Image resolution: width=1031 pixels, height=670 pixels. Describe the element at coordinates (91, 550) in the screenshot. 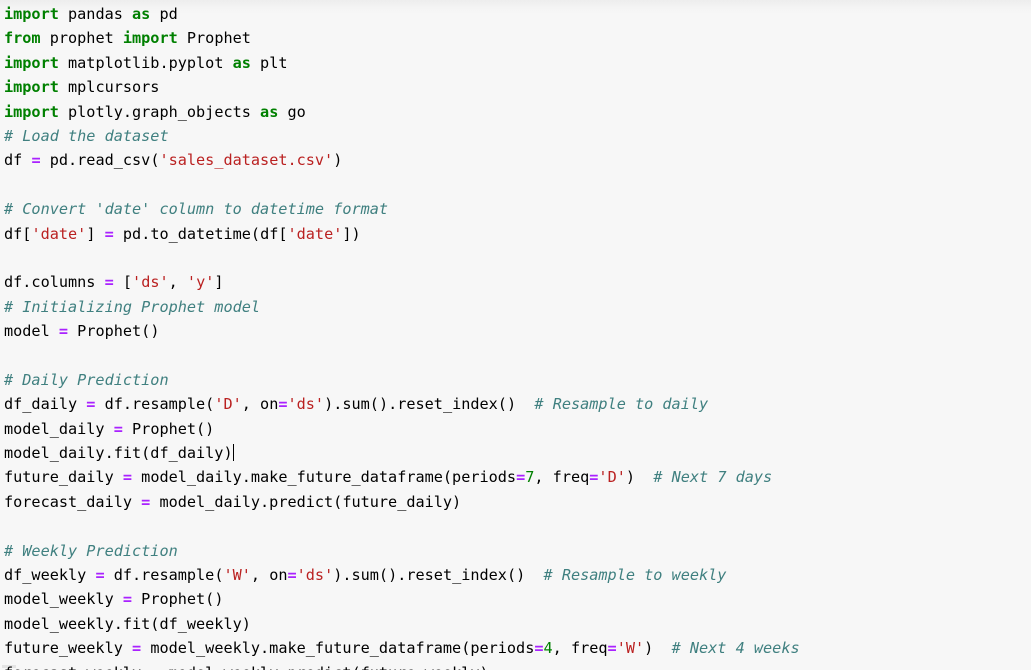

I see `code-token-c: # Weekly Prediction` at that location.